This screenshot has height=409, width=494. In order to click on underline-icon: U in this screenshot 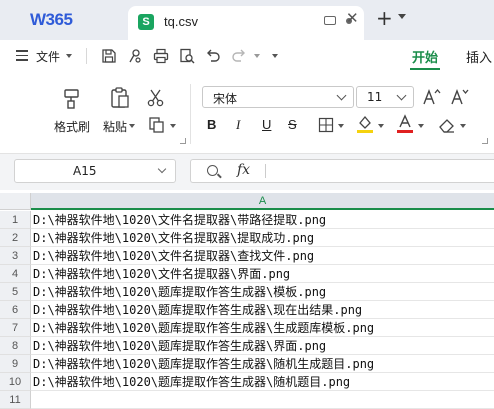, I will do `click(266, 124)`.